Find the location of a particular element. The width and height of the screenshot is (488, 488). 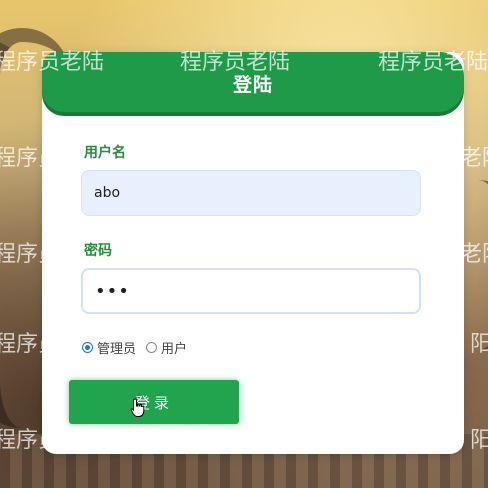

username-label: 用户名 is located at coordinates (105, 153).